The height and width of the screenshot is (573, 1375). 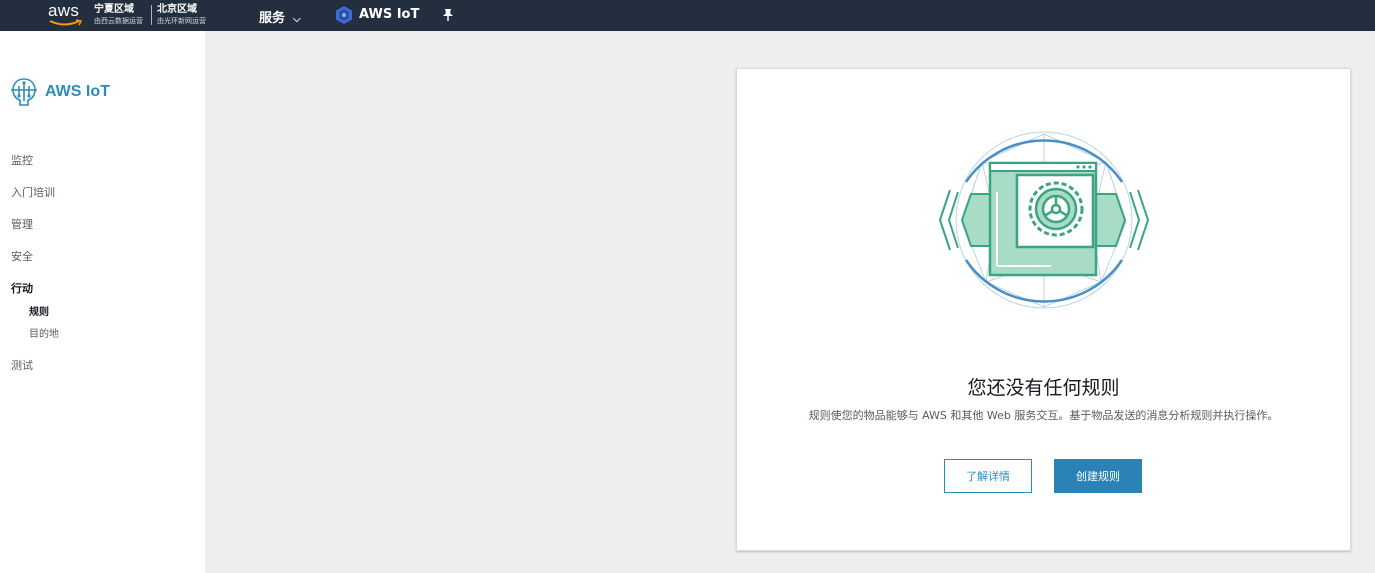 I want to click on aws-logo-text: aws, so click(x=64, y=10).